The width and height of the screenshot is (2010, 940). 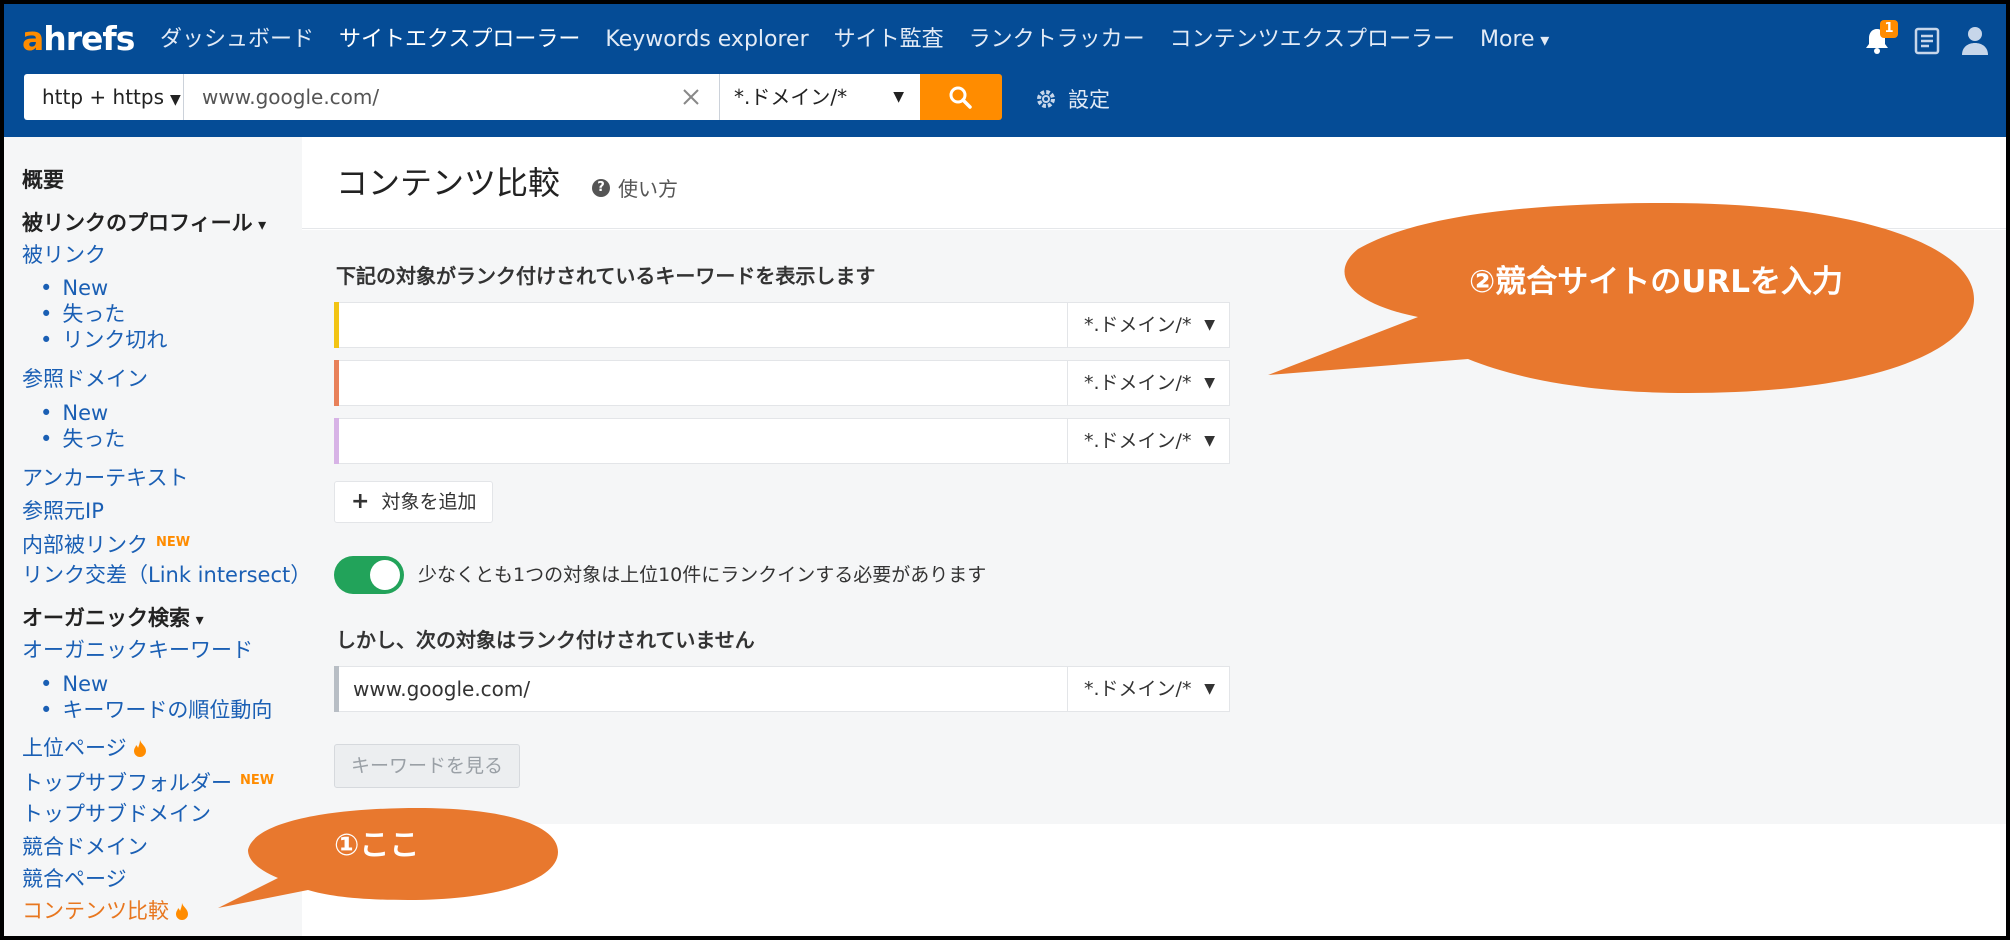 I want to click on logo-accent: a, so click(x=33, y=38).